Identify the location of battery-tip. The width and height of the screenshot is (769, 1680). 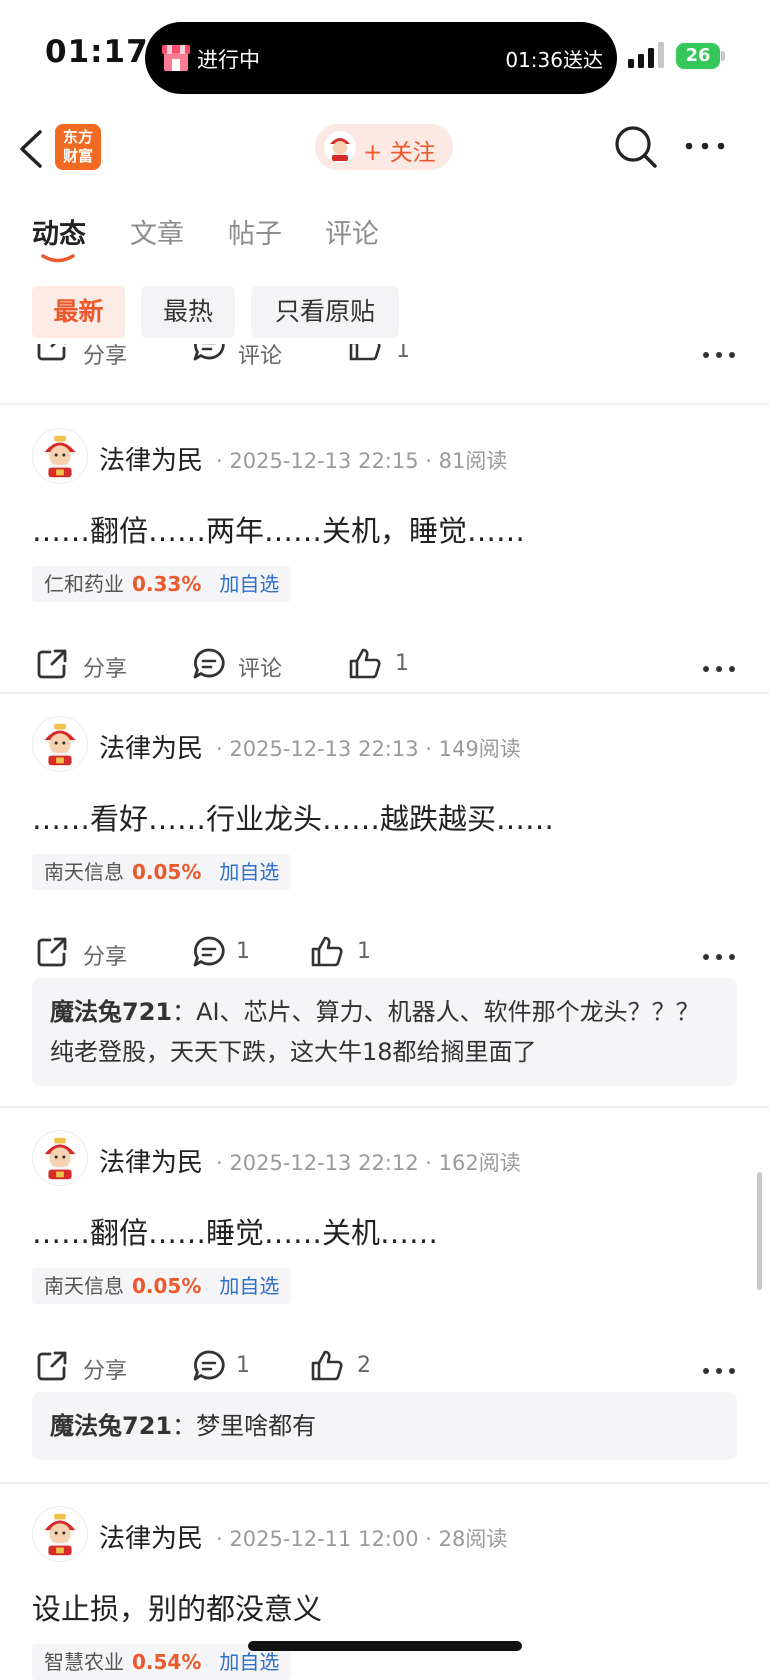
(723, 56).